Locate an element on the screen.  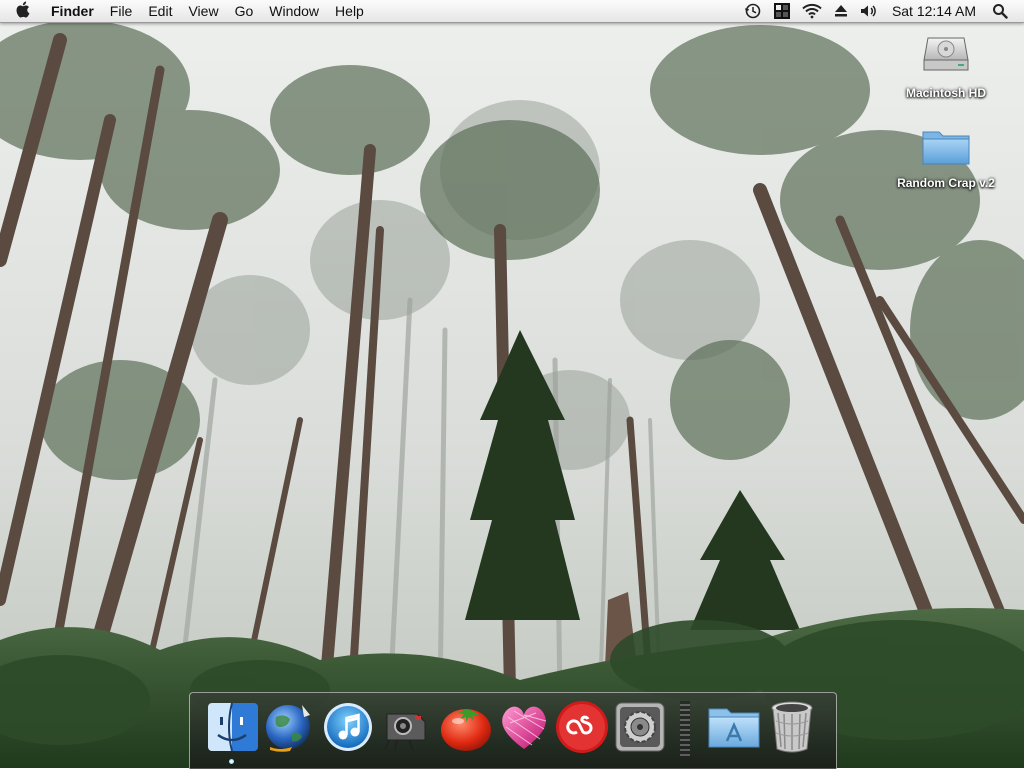
folder-icon is located at coordinates (946, 149).